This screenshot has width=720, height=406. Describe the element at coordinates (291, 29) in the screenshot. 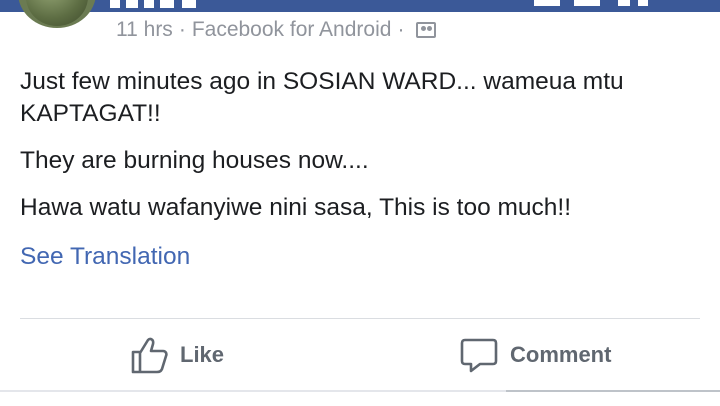

I see `post-source: Facebook for Android` at that location.